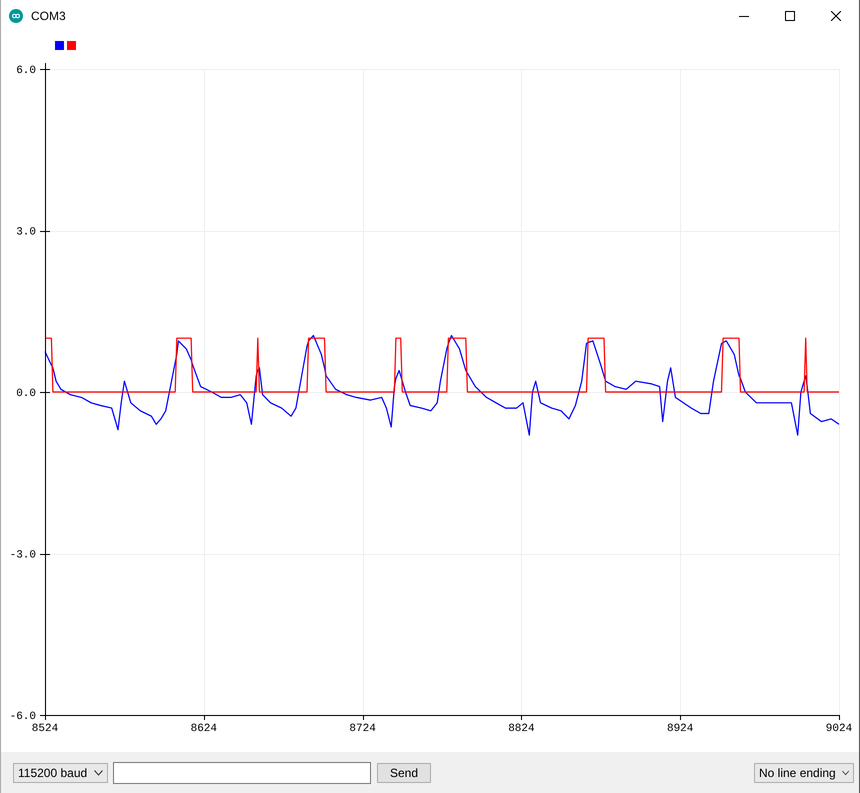  I want to click on send-button: Send, so click(404, 772).